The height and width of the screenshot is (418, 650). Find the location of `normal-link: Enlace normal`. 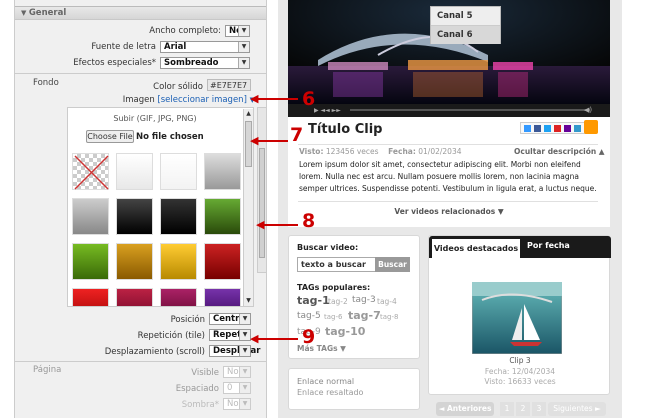

normal-link: Enlace normal is located at coordinates (325, 381).